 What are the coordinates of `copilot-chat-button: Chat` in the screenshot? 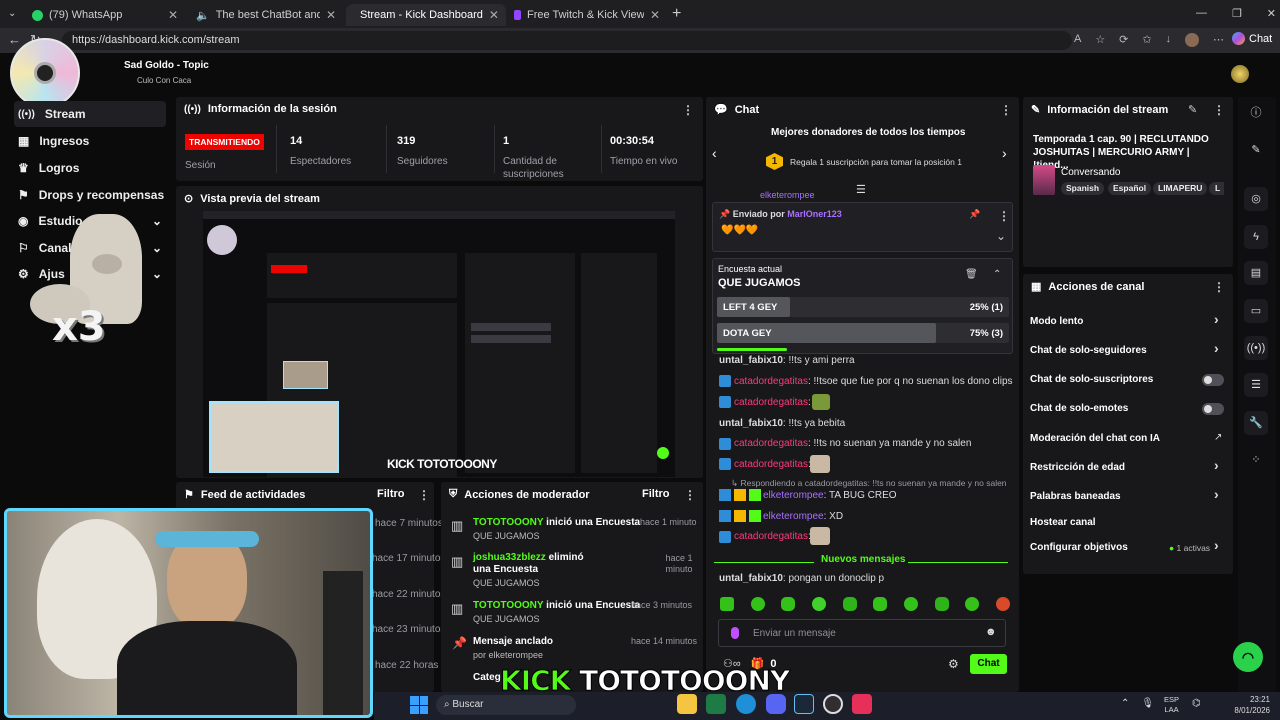 It's located at (1252, 38).